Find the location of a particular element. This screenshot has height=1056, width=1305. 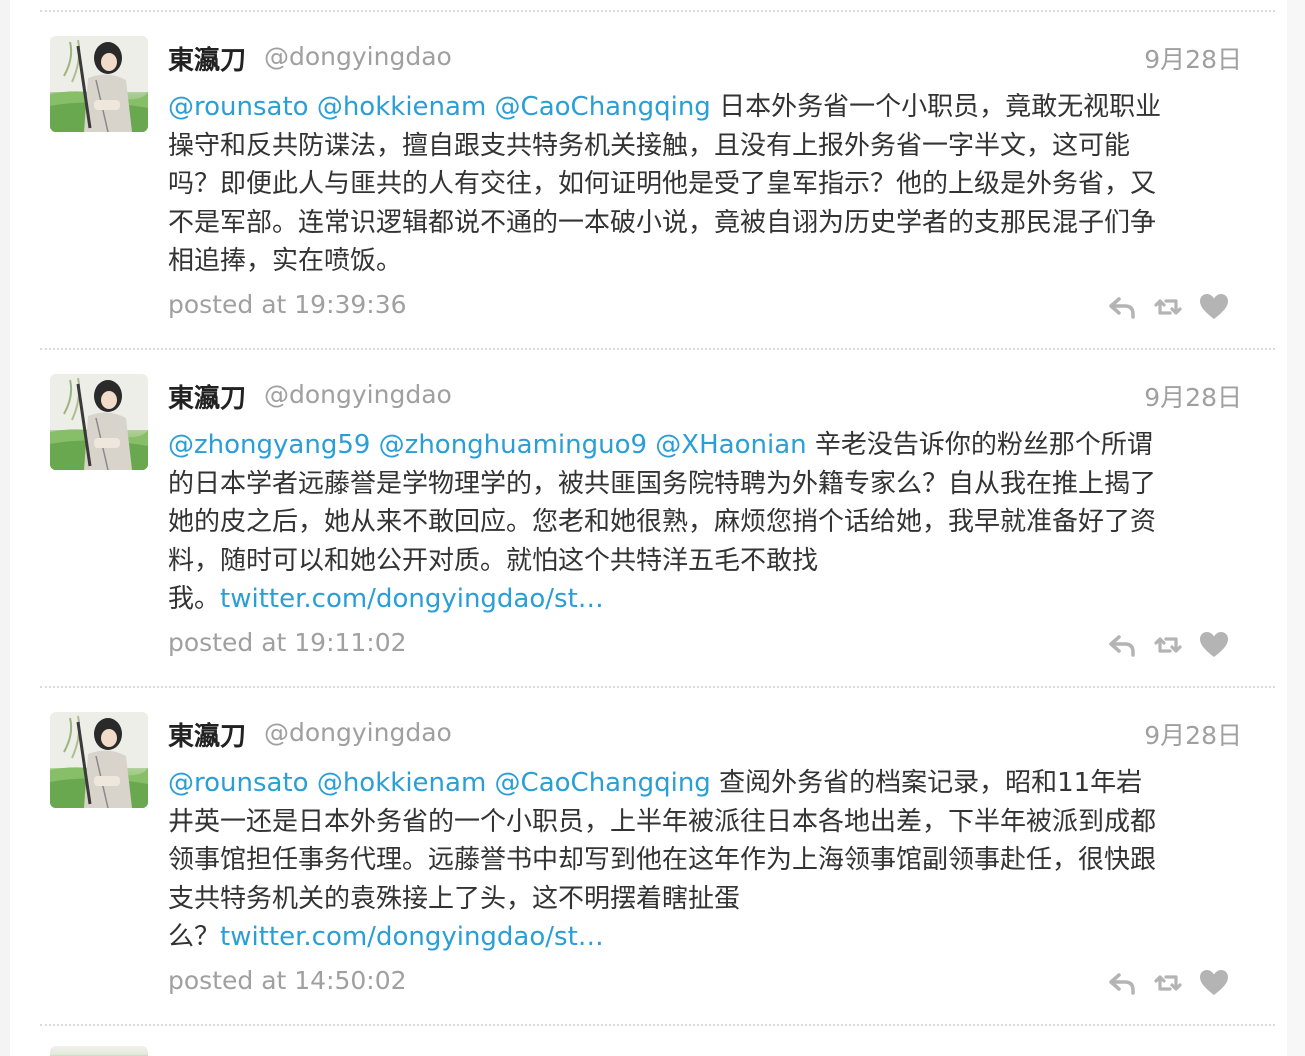

tweet-text-segment: 井英一还是日本外务省的一个小职员，上半年被派往日本各地出差，下半年被派到成都 is located at coordinates (662, 821).